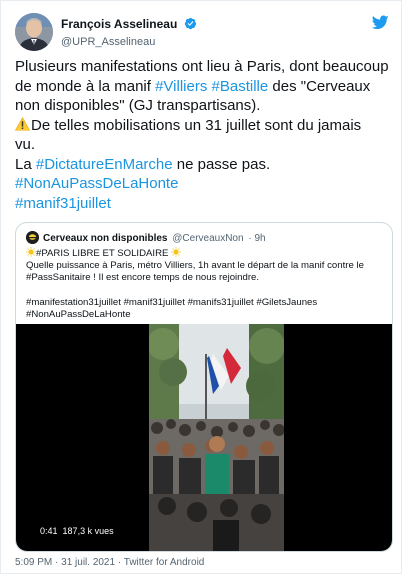 The width and height of the screenshot is (402, 574). I want to click on twitter-bird-icon, so click(380, 22).